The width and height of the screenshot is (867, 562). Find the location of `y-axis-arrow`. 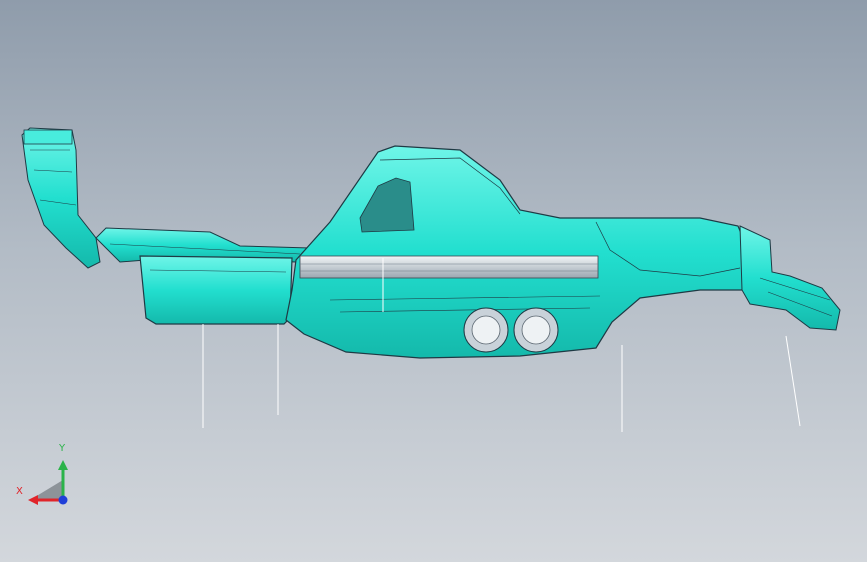

y-axis-arrow is located at coordinates (63, 465).